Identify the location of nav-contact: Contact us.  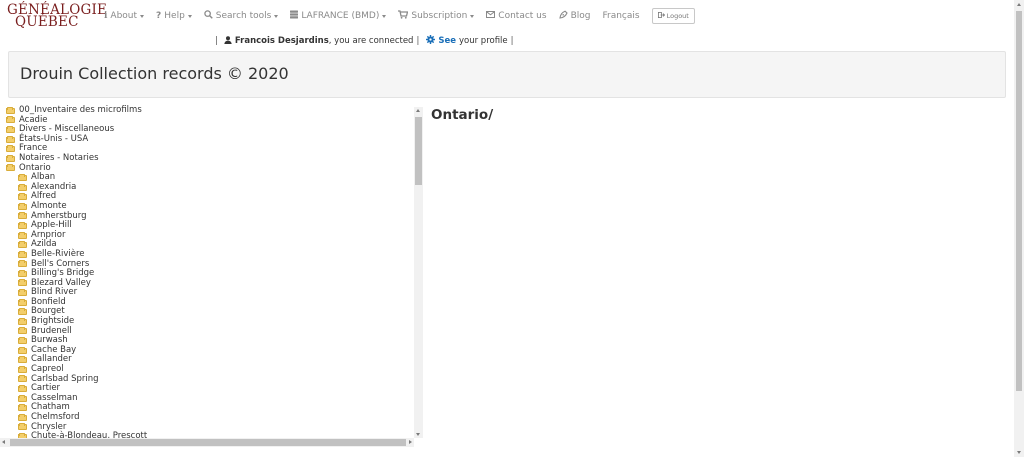
(516, 16).